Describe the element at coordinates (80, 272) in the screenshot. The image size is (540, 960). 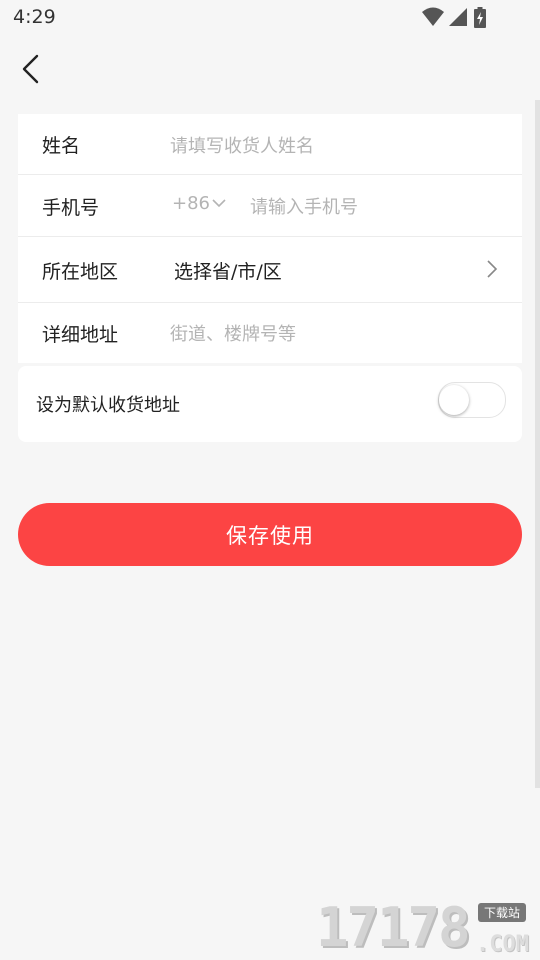
I see `region-label: 所在地区` at that location.